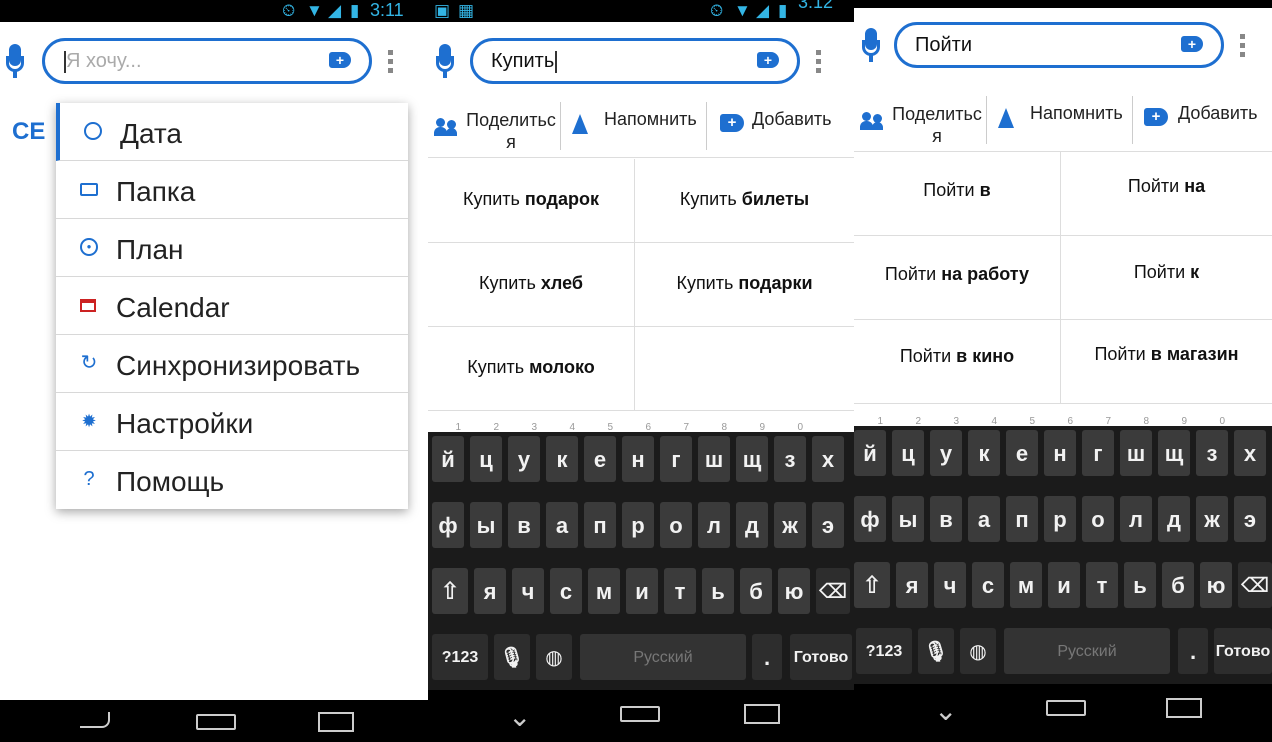 This screenshot has height=742, width=1272. What do you see at coordinates (232, 190) in the screenshot?
I see `menu-item-folder: Папка` at bounding box center [232, 190].